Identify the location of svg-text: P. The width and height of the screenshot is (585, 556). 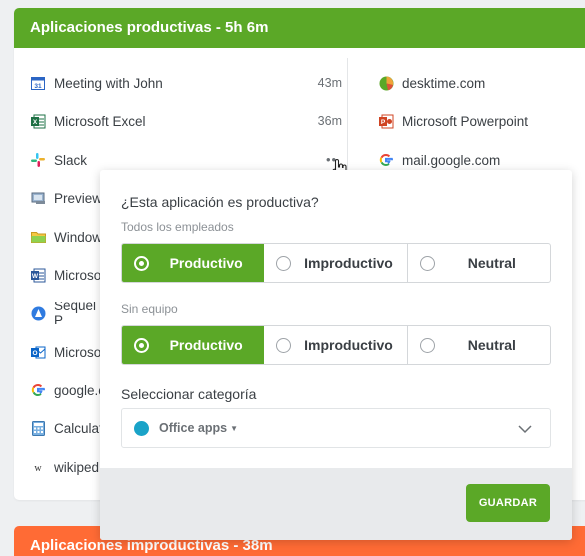
(382, 122).